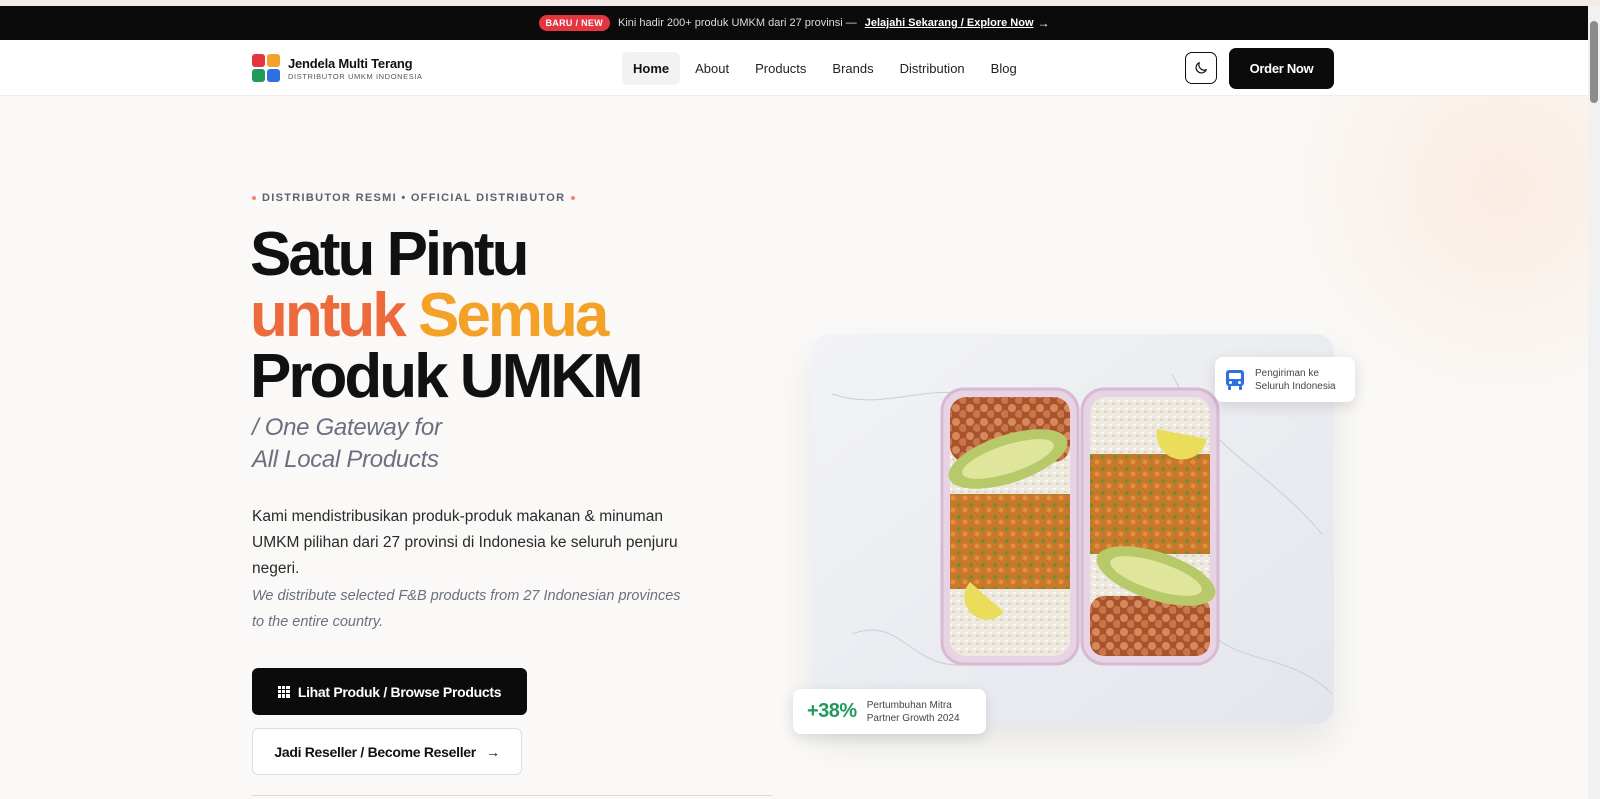 The height and width of the screenshot is (799, 1600). I want to click on growth-line1: Pertumbuhan Mitra, so click(909, 705).